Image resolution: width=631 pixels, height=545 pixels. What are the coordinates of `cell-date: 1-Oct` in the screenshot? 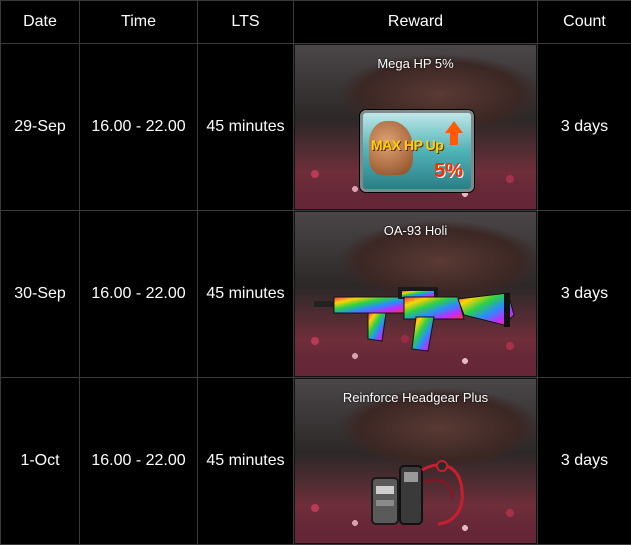 It's located at (40, 461).